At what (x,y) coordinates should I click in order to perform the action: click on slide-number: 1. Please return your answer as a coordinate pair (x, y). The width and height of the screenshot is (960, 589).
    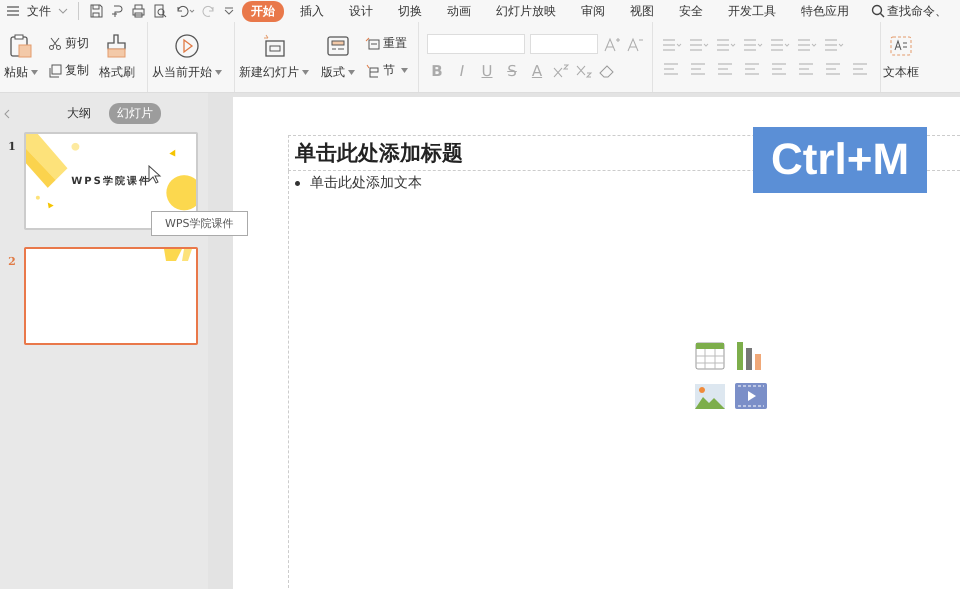
    Looking at the image, I should click on (12, 146).